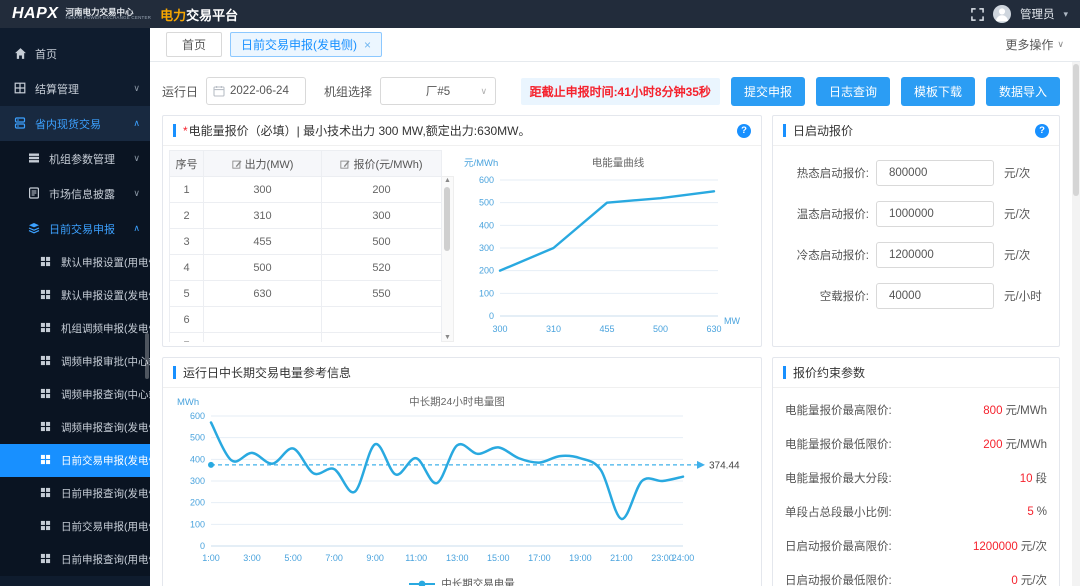  I want to click on svg-text: 23:00, so click(662, 558).